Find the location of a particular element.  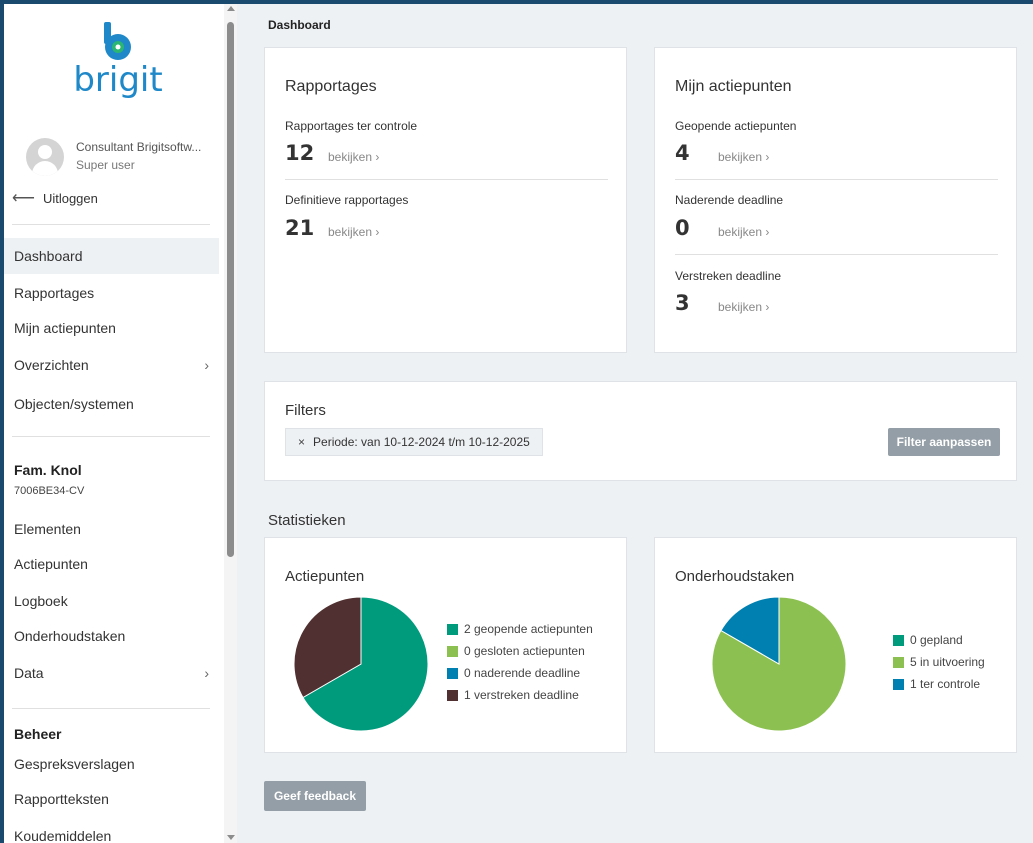

avatar is located at coordinates (45, 157).